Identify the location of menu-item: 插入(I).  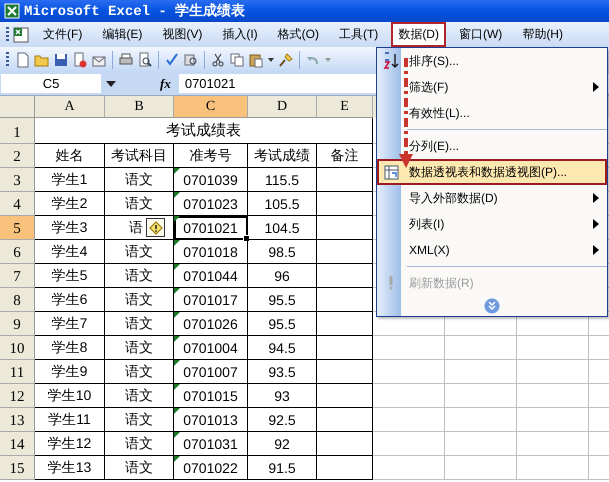
(240, 34).